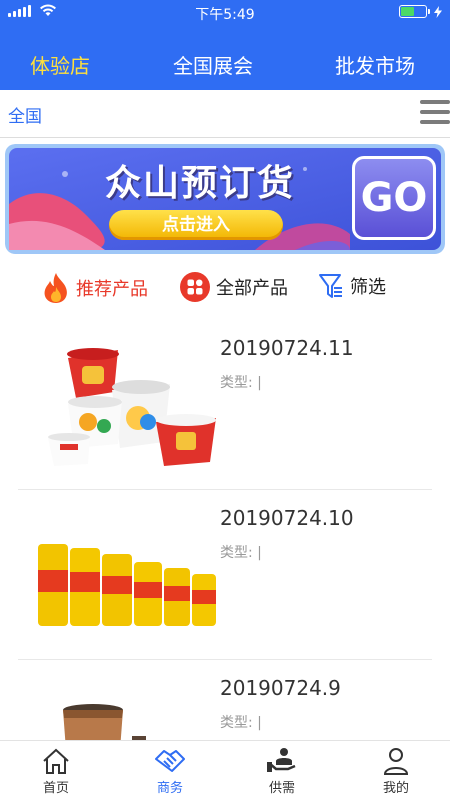 This screenshot has height=800, width=450. I want to click on filter-icon, so click(330, 286).